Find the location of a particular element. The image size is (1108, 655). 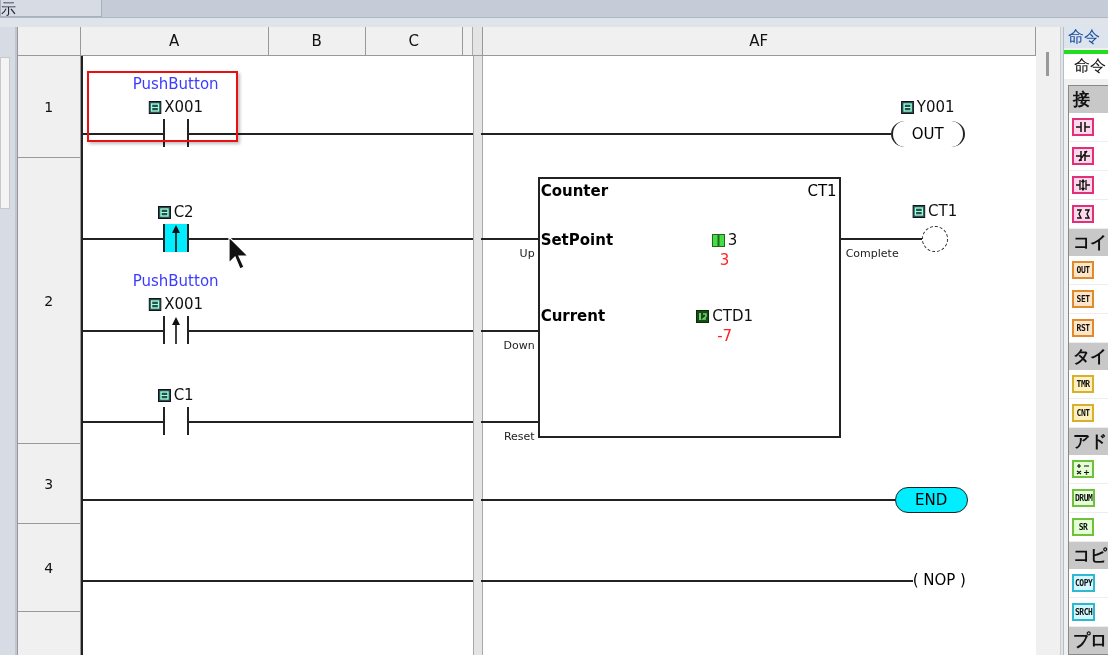

input-label: Down is located at coordinates (519, 345).